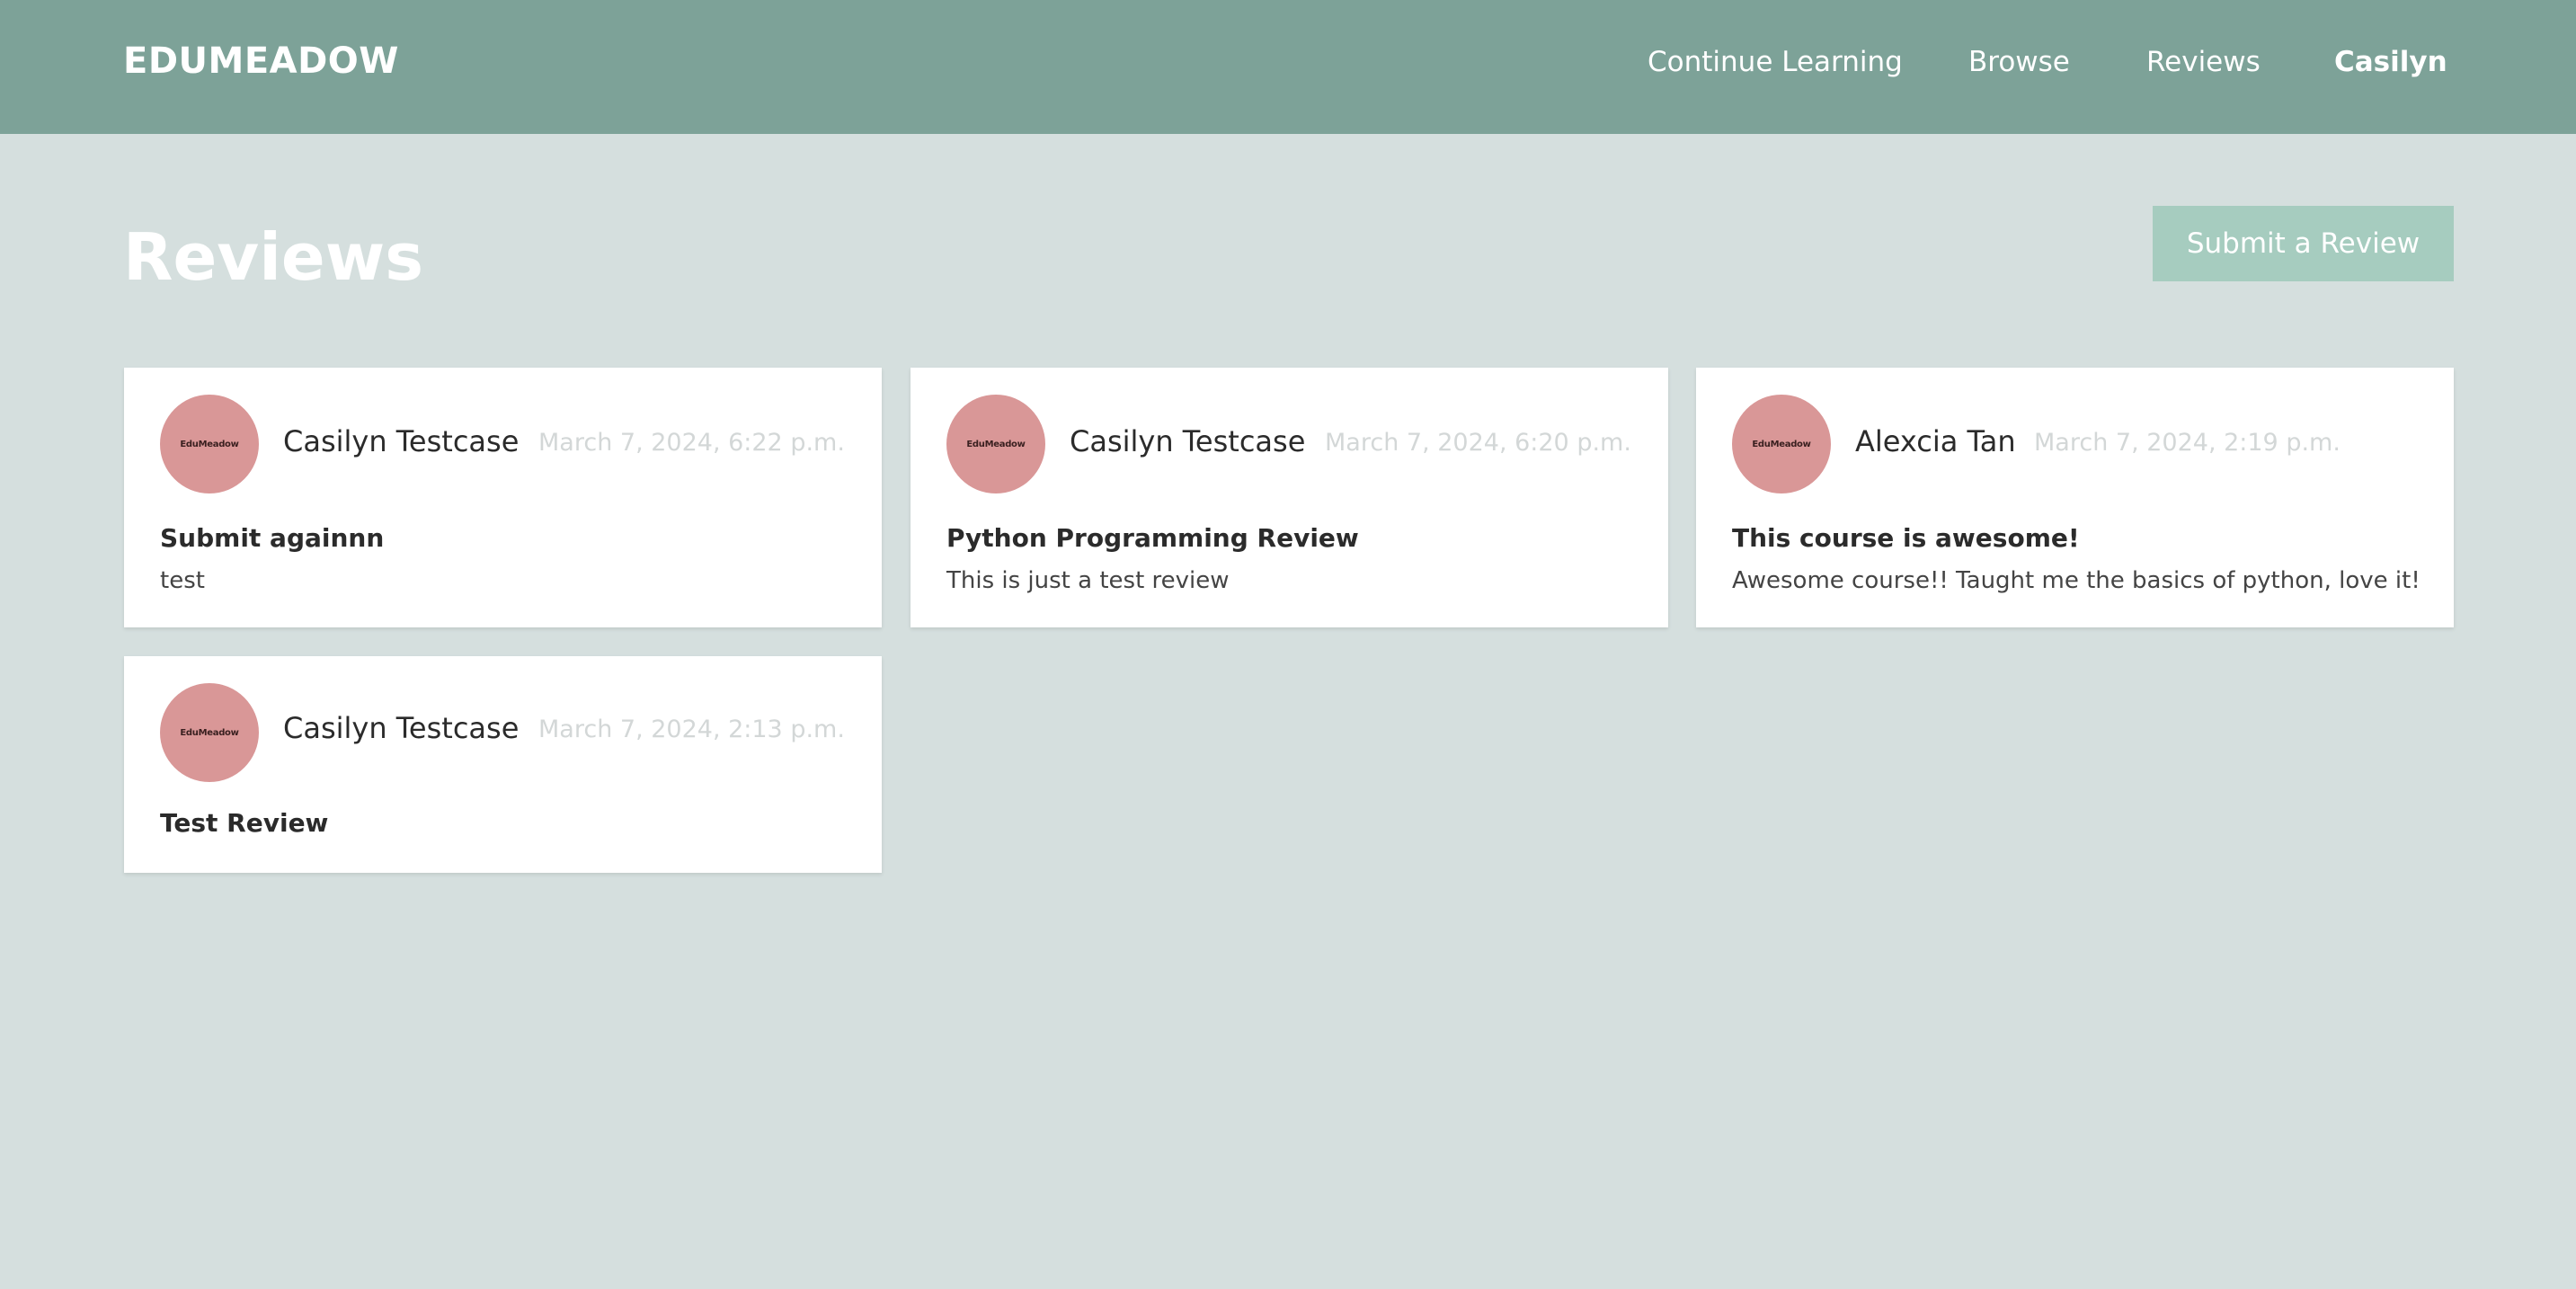 The width and height of the screenshot is (2576, 1289). Describe the element at coordinates (1906, 538) in the screenshot. I see `review-title: This course is awesome!` at that location.